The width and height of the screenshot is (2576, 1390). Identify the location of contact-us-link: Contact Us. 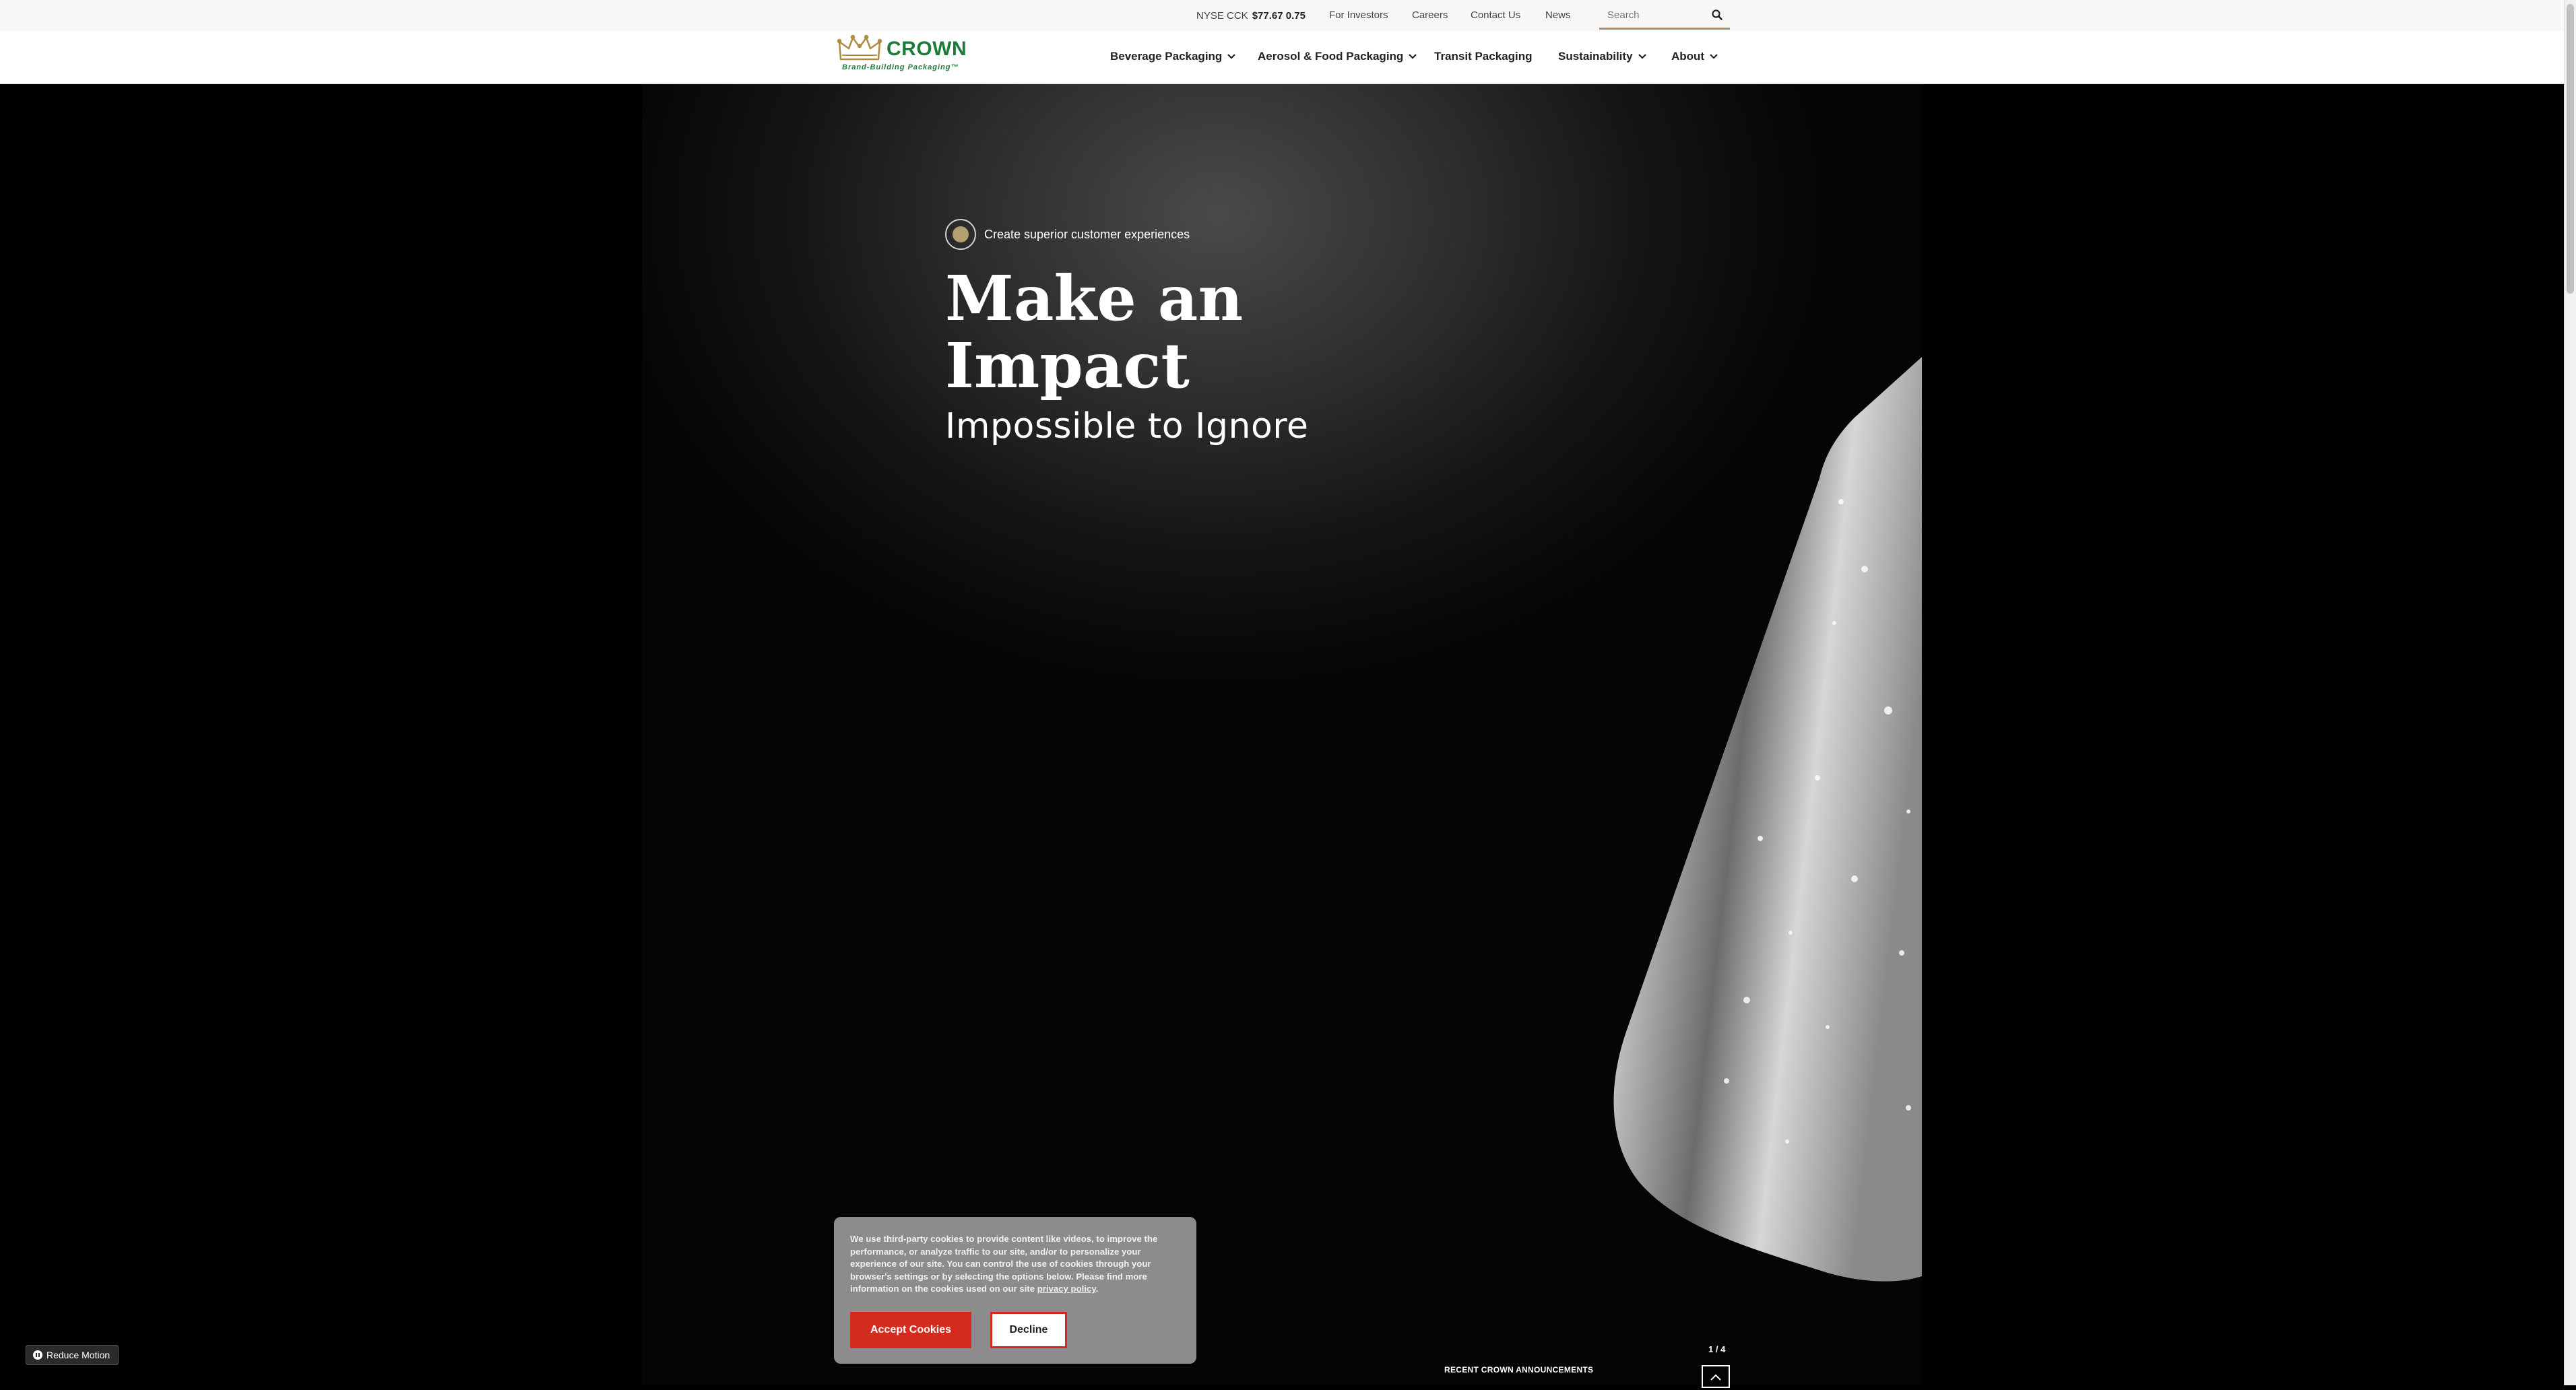
(1495, 15).